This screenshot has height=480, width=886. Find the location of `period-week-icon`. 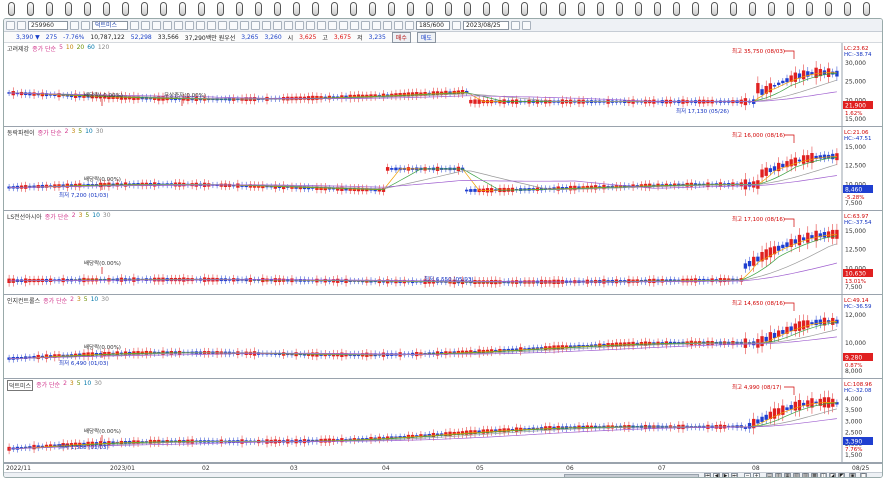

period-week-icon is located at coordinates (145, 25).